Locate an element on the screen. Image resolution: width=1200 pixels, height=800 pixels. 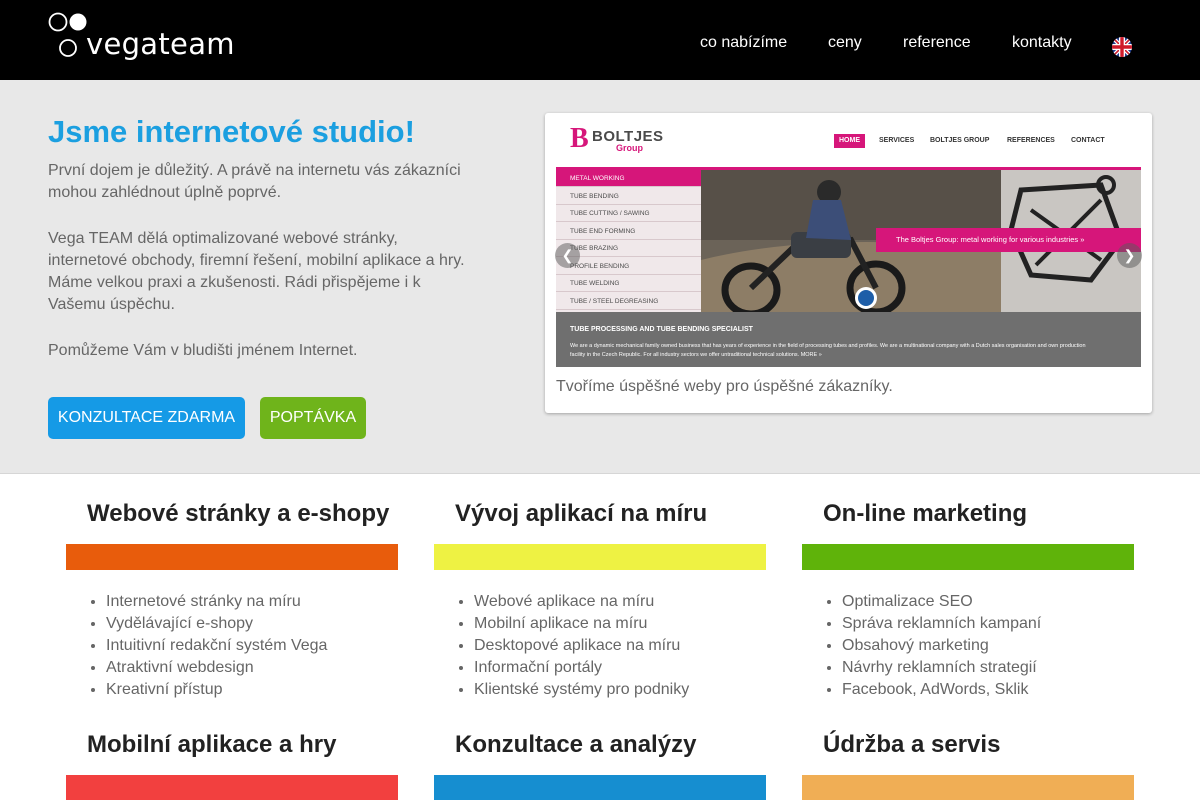
nav-item-co-nabizime: co nabízíme is located at coordinates (743, 43).